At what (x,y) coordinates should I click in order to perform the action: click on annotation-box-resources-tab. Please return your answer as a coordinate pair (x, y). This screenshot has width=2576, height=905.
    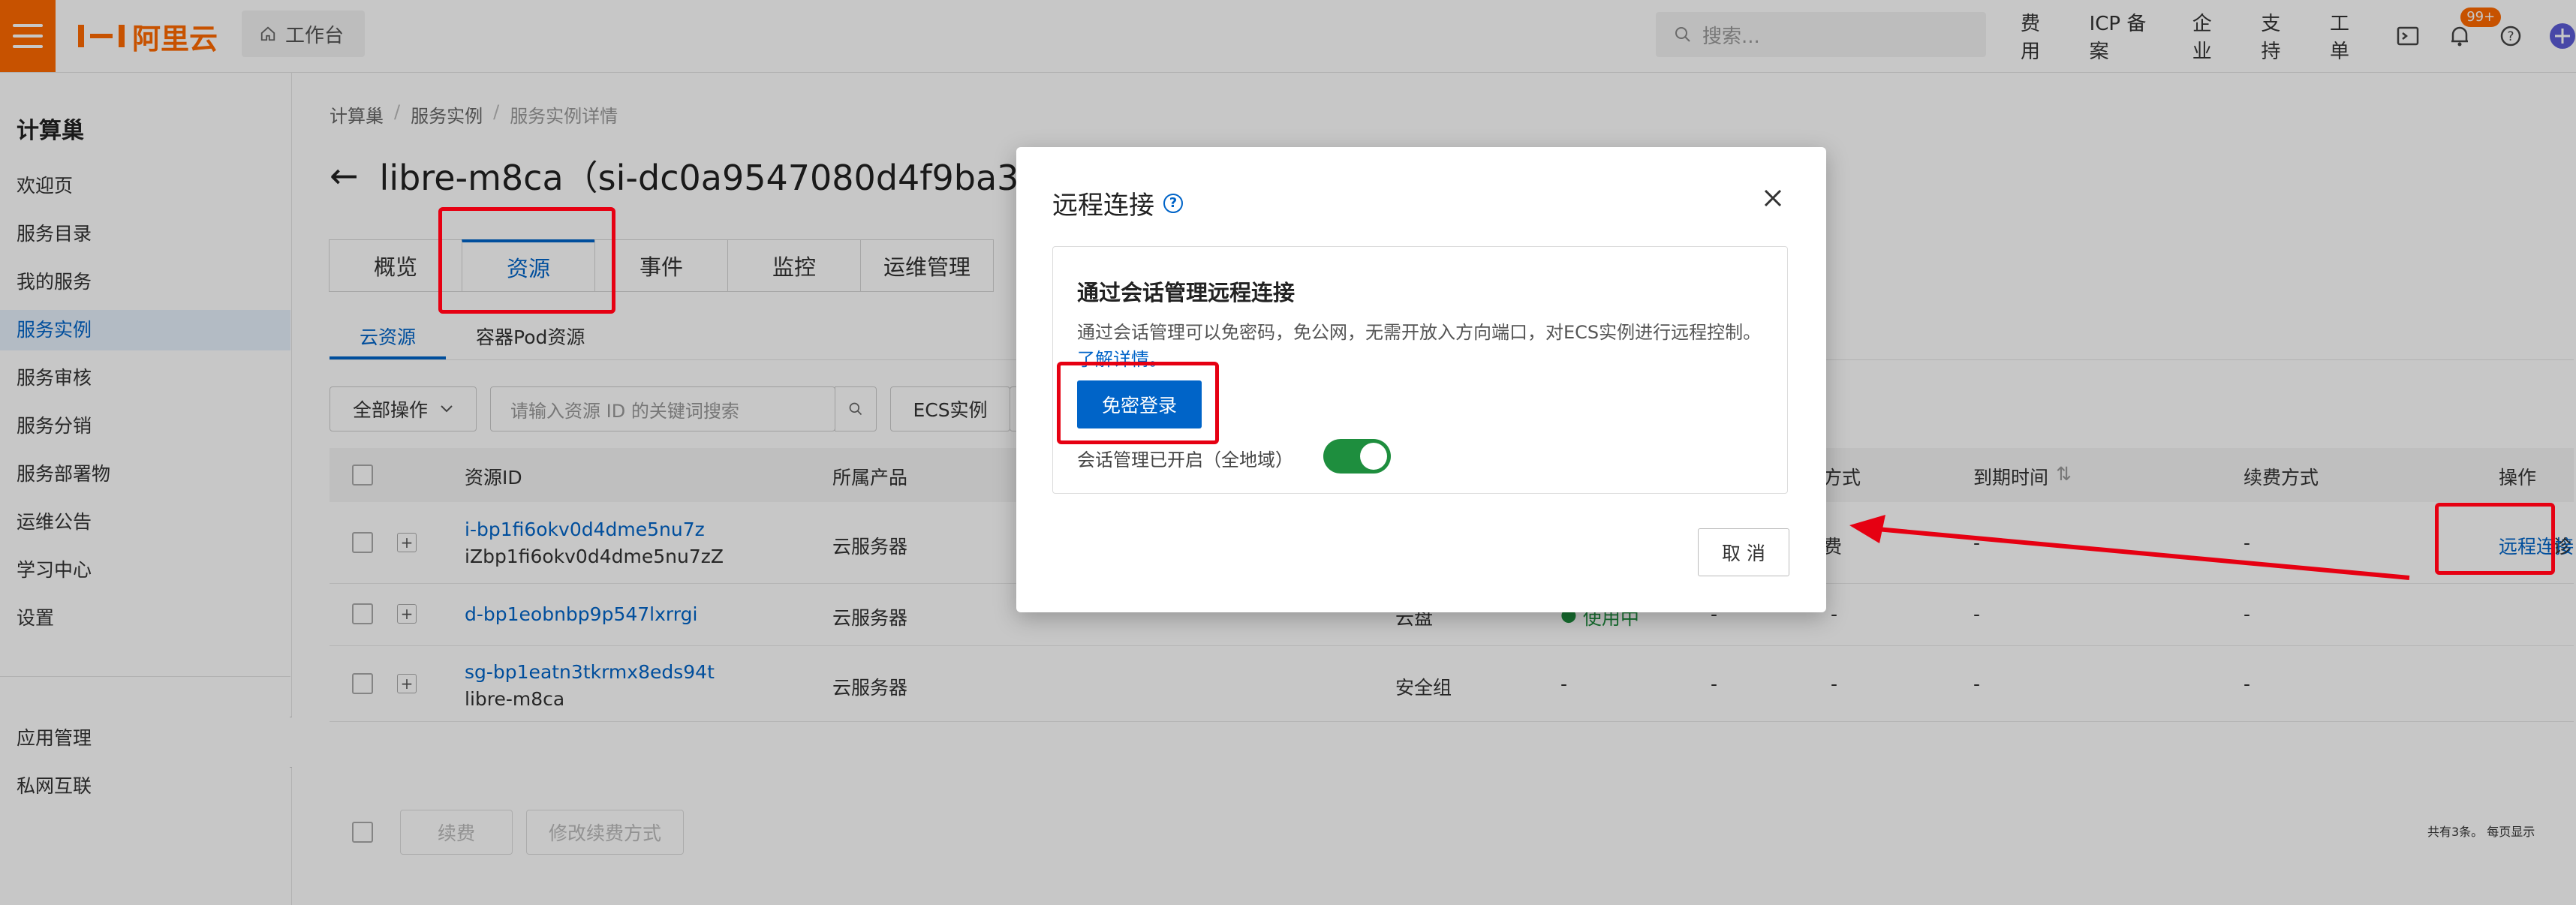
    Looking at the image, I should click on (526, 260).